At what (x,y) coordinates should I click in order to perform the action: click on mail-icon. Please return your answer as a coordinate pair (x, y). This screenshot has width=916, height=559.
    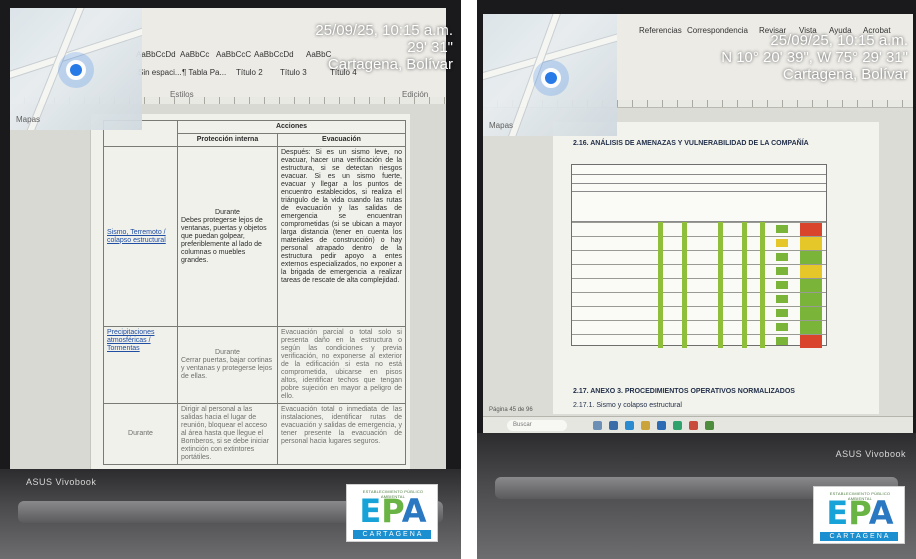
    Looking at the image, I should click on (629, 425).